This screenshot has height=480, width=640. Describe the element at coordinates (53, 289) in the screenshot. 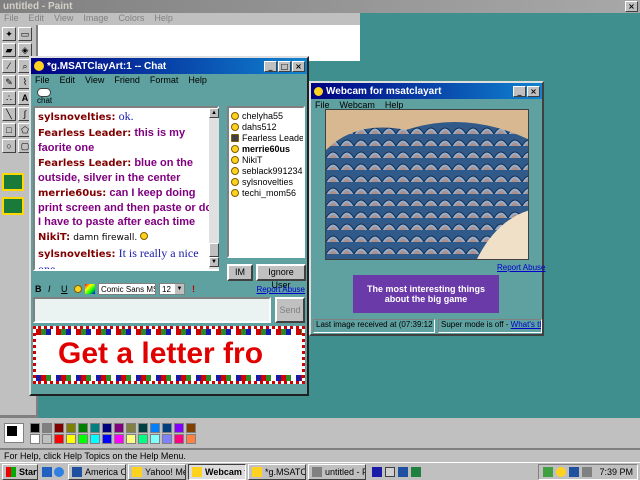

I see `italic-button: I` at that location.